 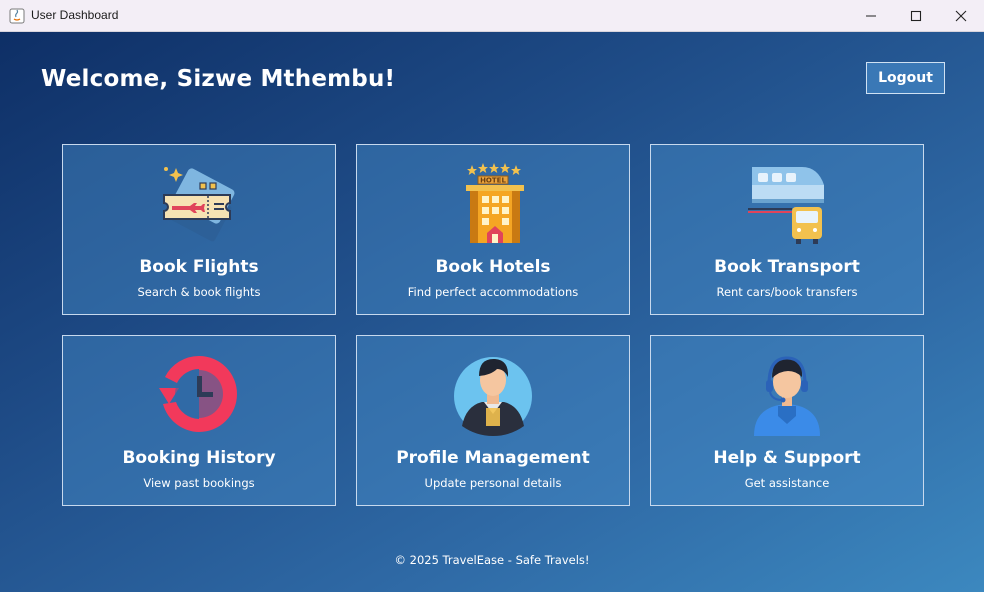 I want to click on footer-text: © 2025 TravelEase - Safe Travels!, so click(x=492, y=560).